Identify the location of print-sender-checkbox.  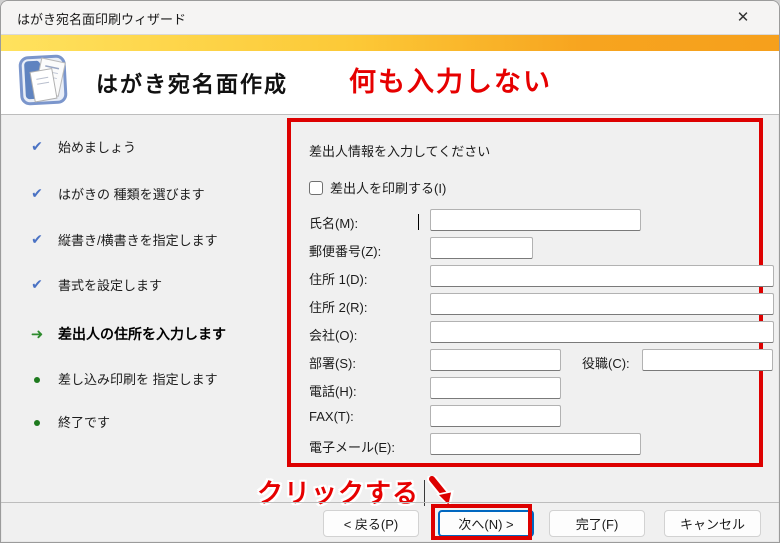
(316, 187).